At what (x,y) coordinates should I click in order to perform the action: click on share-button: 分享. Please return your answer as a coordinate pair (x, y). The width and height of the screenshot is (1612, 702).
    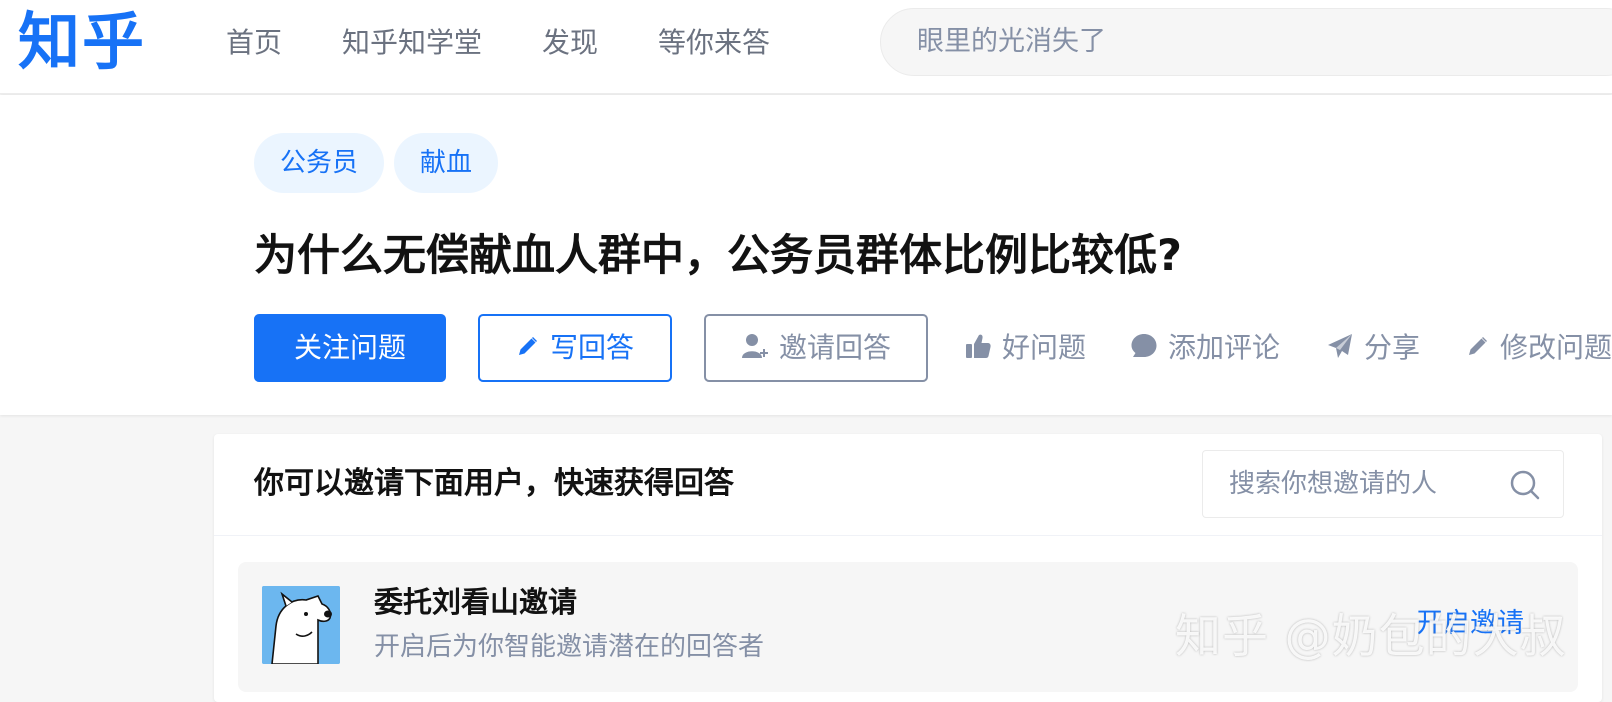
    Looking at the image, I should click on (1373, 348).